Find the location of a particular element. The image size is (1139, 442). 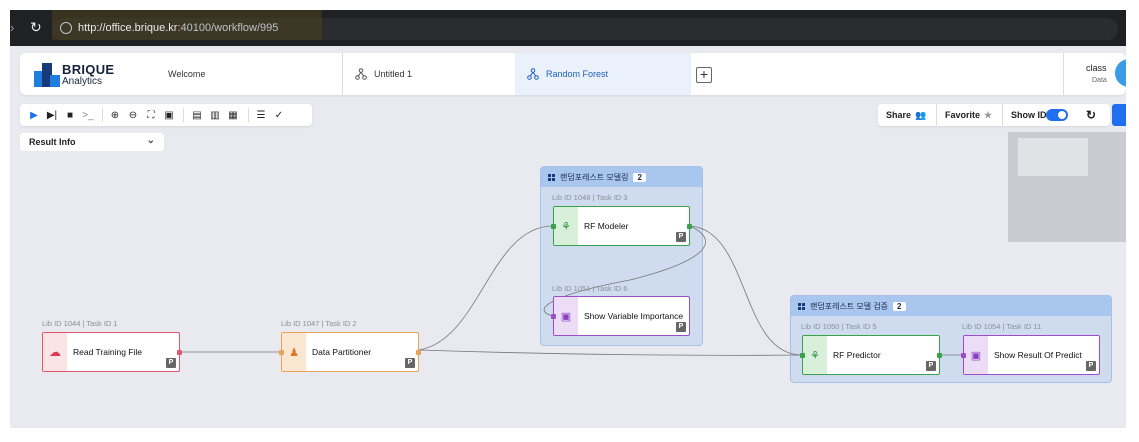

node-lib-tag: Lib ID 1054 | Task ID 11 is located at coordinates (1002, 326).